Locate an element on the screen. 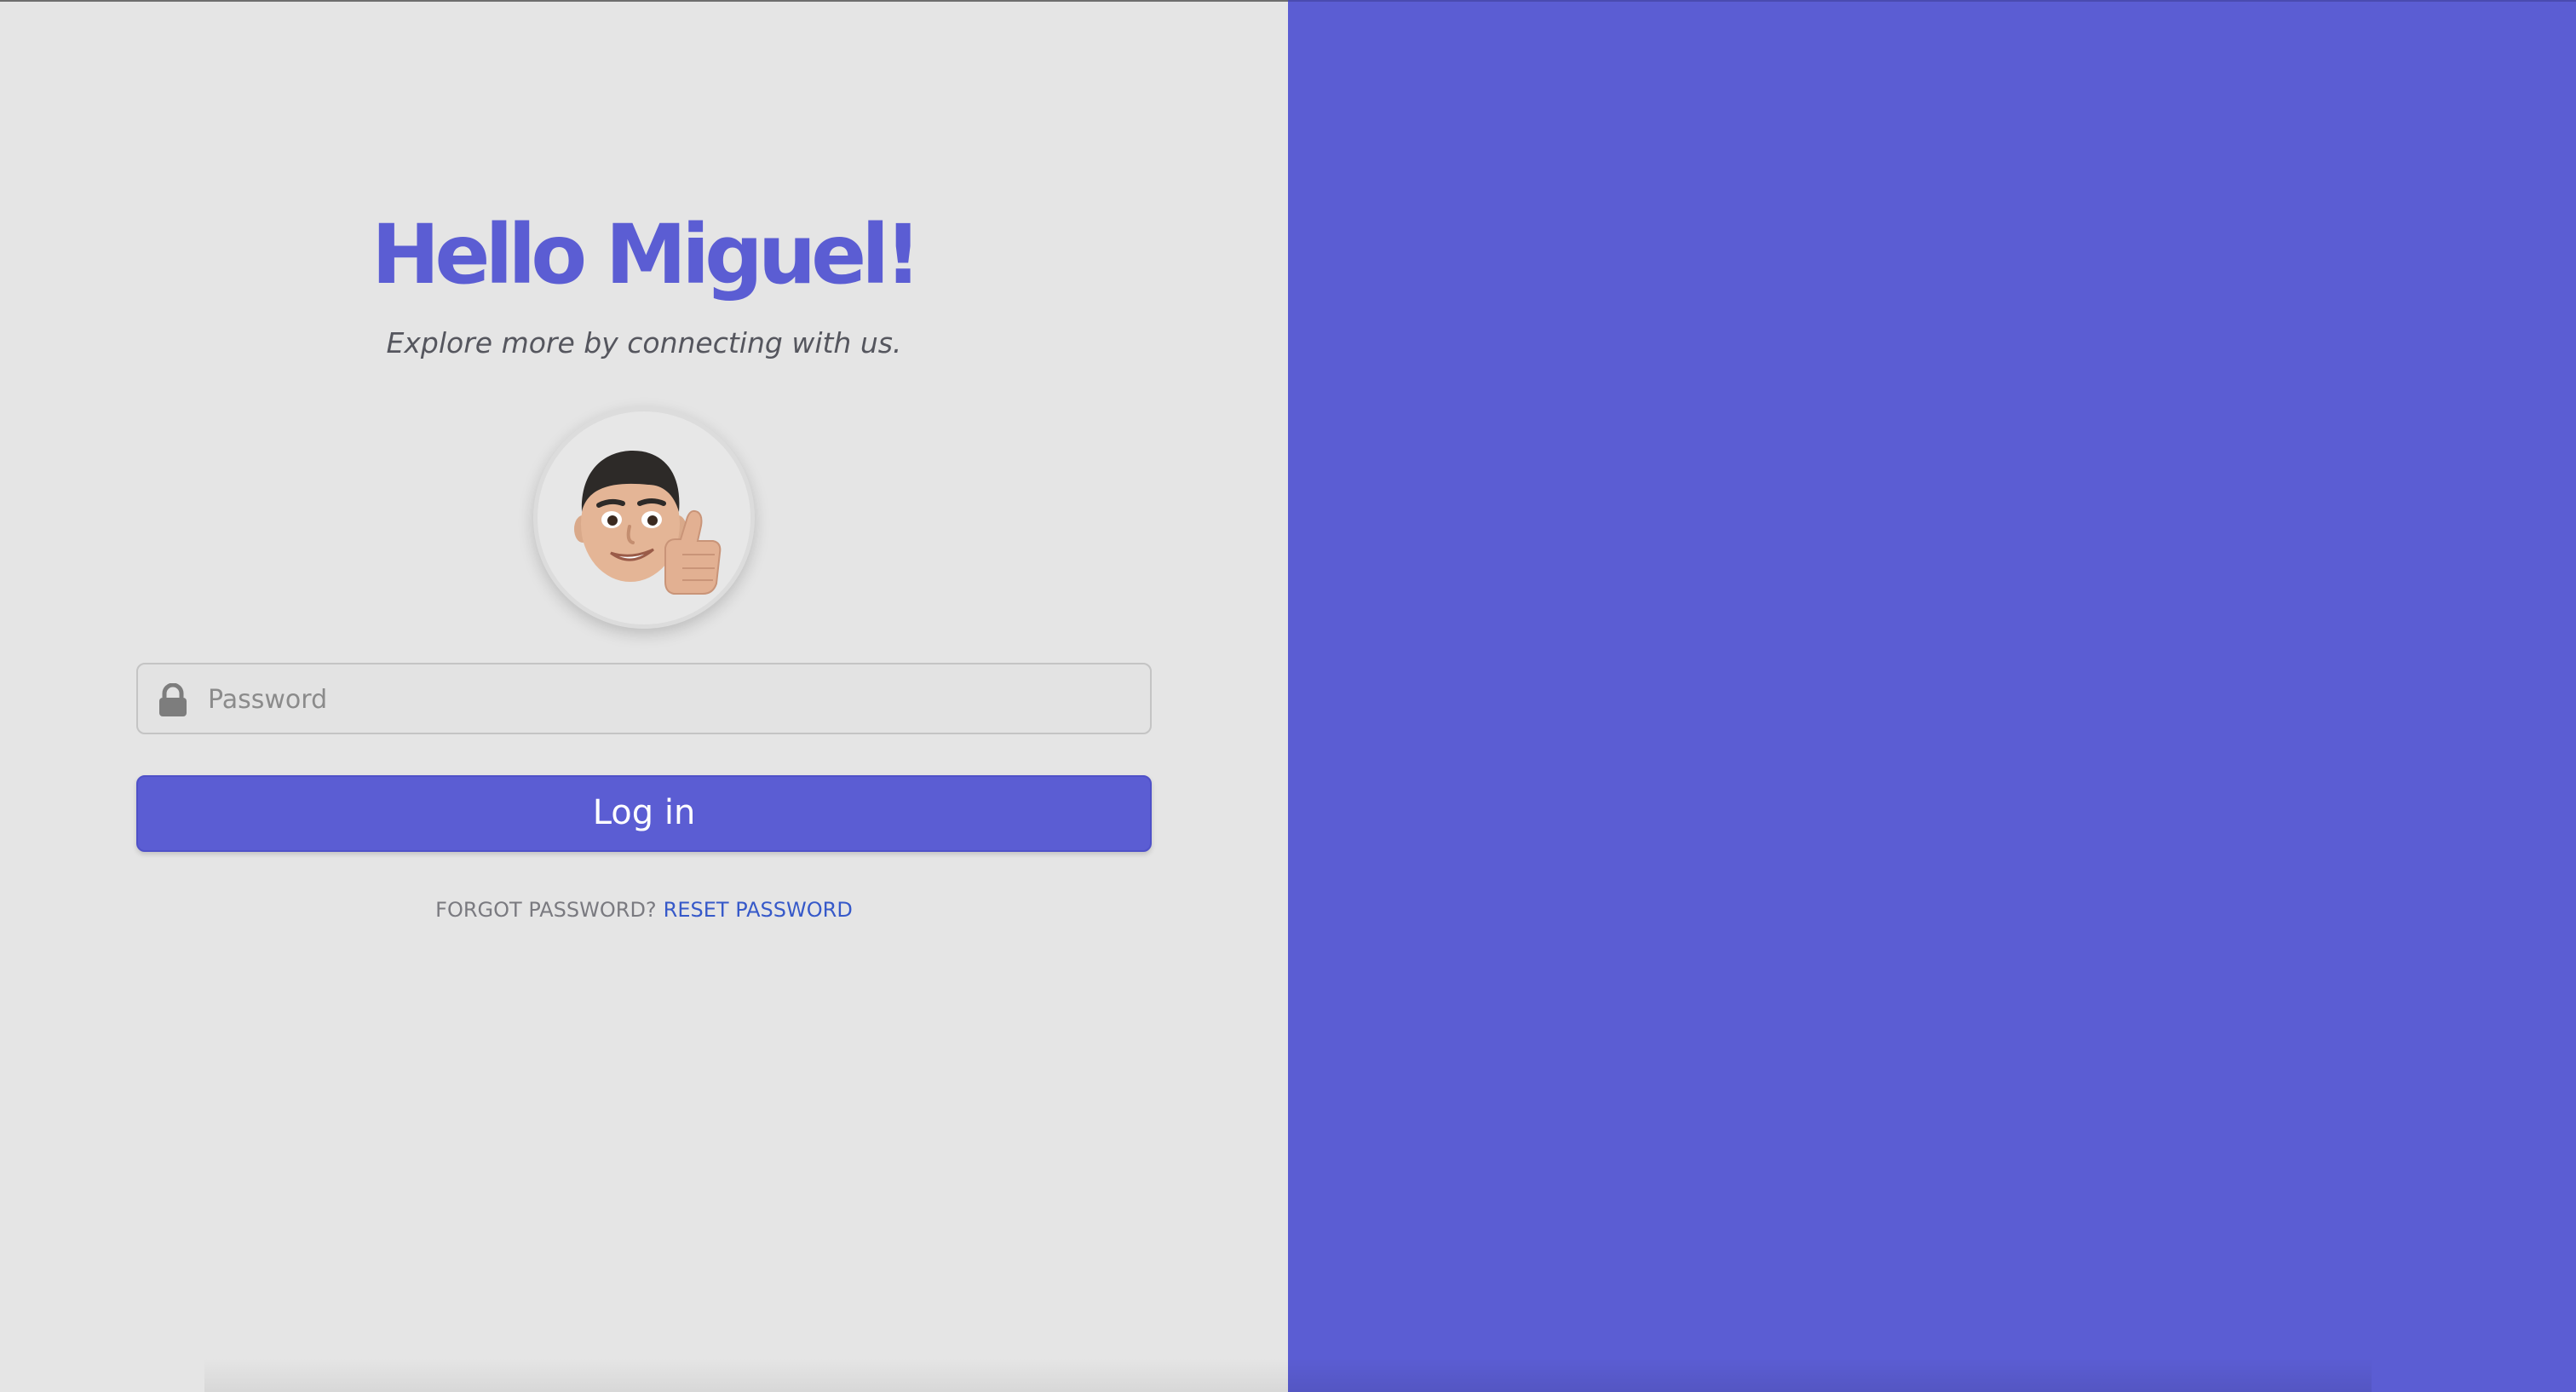 This screenshot has height=1392, width=2576. reset-password-link: RESET PASSWORD is located at coordinates (759, 910).